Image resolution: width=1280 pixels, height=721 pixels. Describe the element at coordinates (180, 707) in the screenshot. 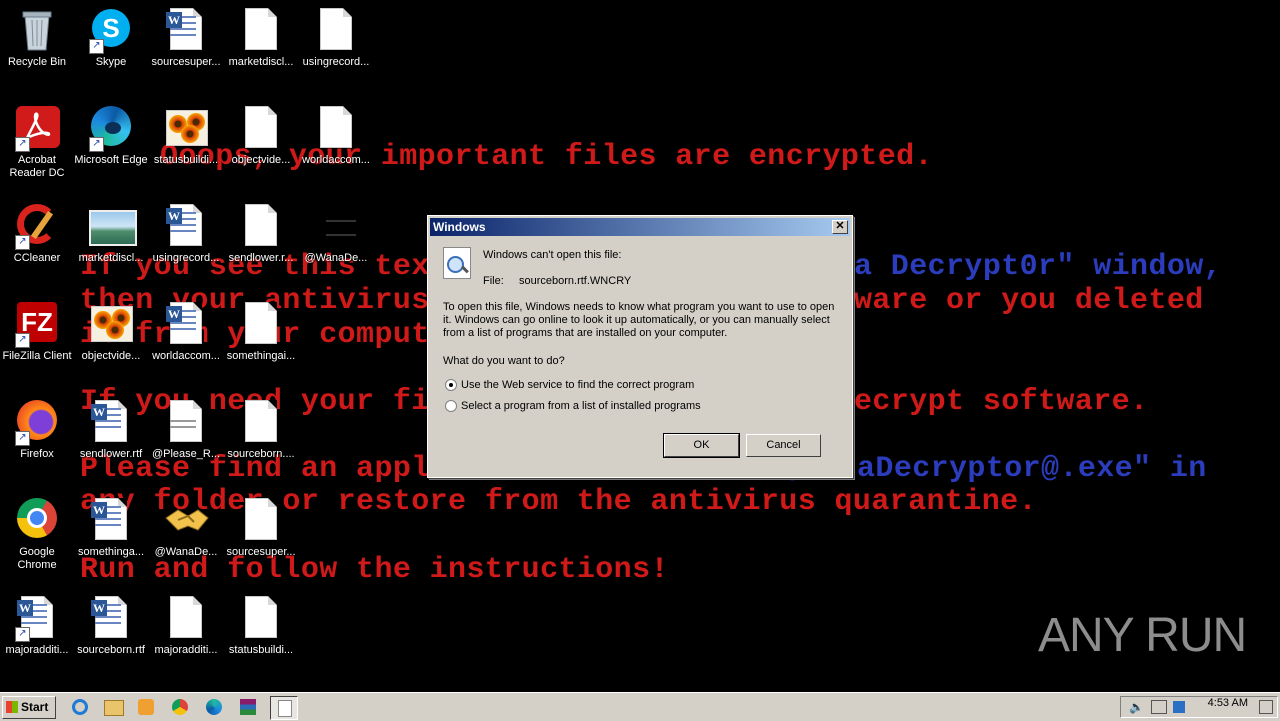

I see `chrome-taskbar-icon` at that location.